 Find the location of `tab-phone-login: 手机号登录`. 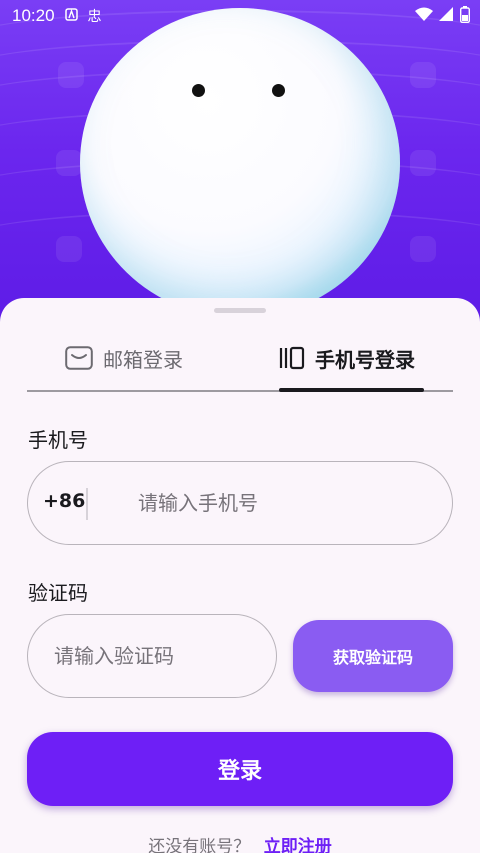

tab-phone-login: 手机号登录 is located at coordinates (347, 358).